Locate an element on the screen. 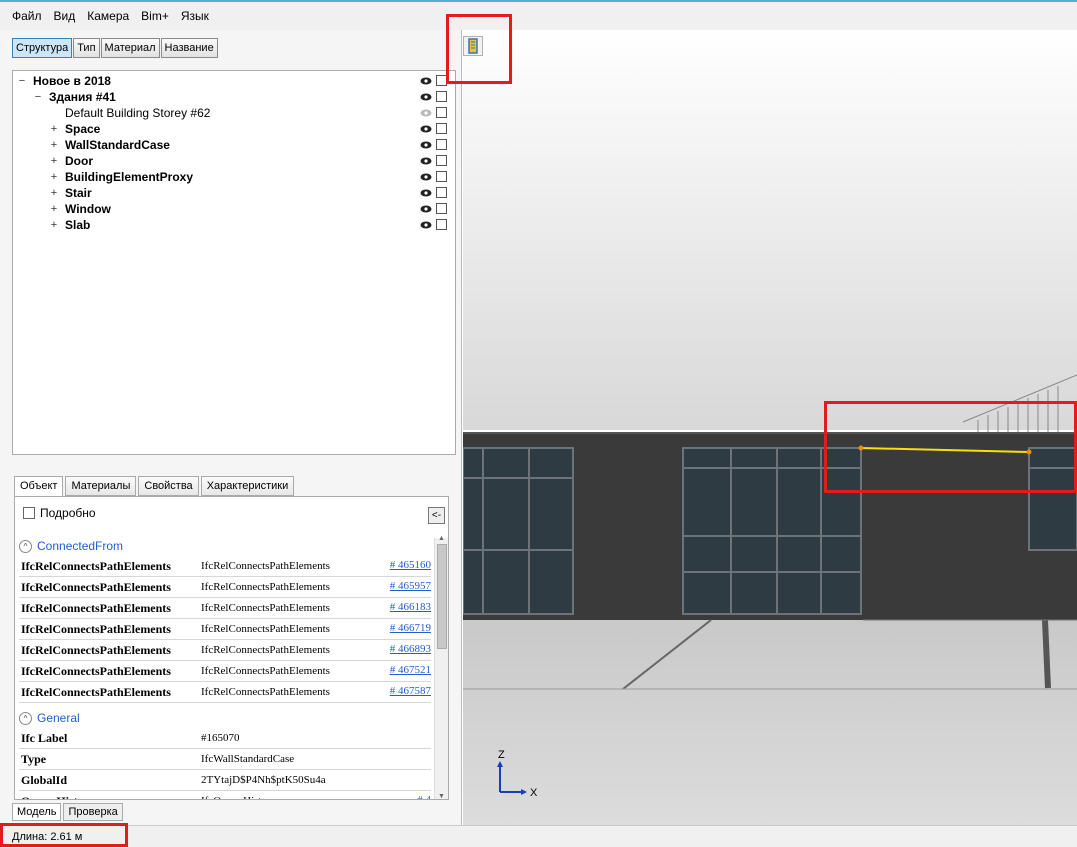 Image resolution: width=1077 pixels, height=847 pixels. properties-scrollbar: ▲ ▼ is located at coordinates (441, 667).